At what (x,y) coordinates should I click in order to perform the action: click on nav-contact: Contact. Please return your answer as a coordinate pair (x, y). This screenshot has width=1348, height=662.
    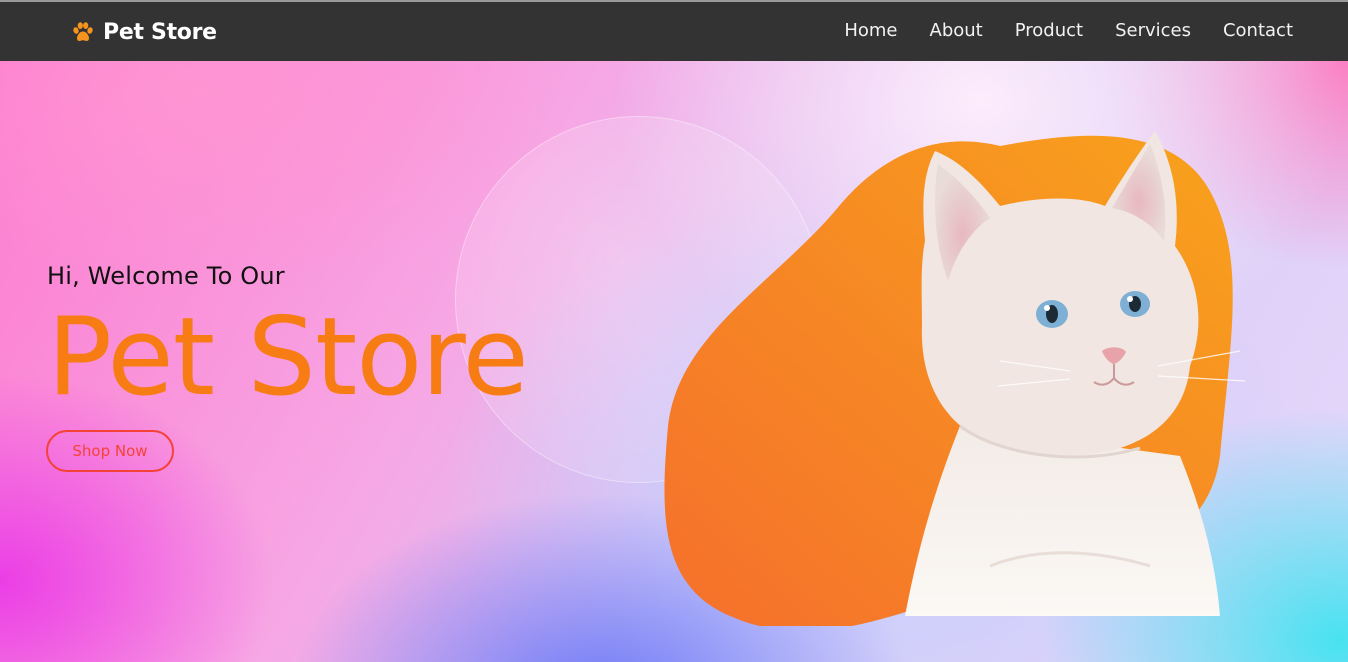
    Looking at the image, I should click on (1258, 31).